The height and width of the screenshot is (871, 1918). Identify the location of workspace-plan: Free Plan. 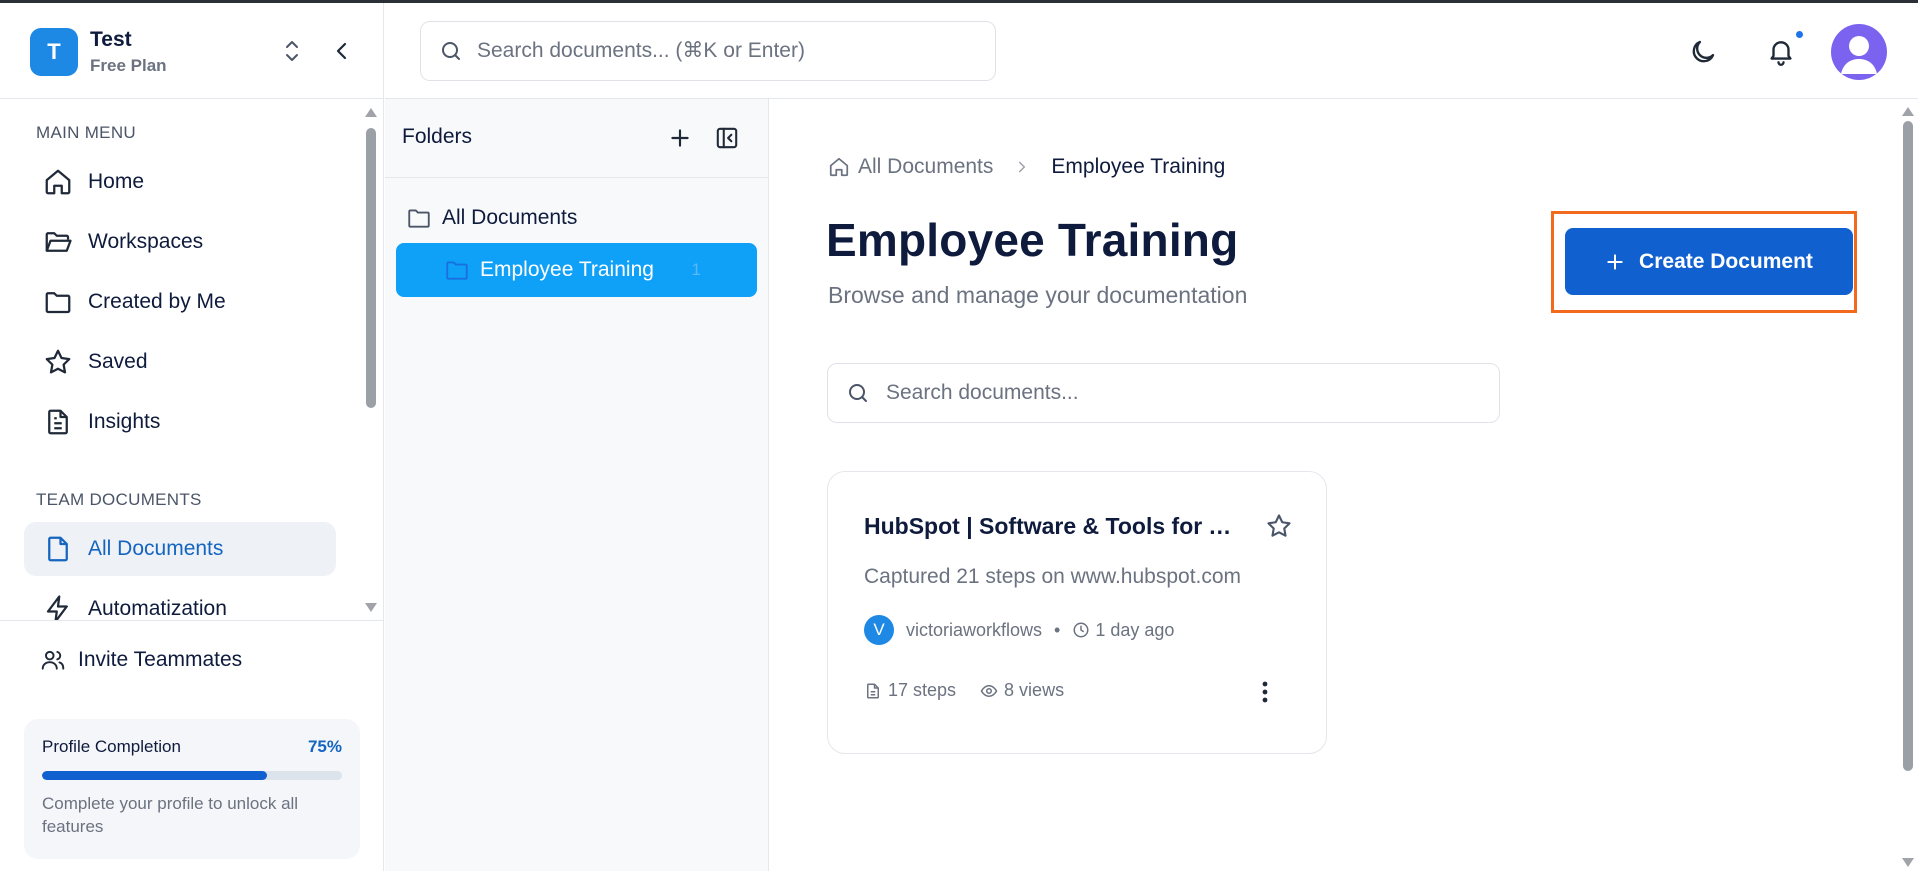
(128, 65).